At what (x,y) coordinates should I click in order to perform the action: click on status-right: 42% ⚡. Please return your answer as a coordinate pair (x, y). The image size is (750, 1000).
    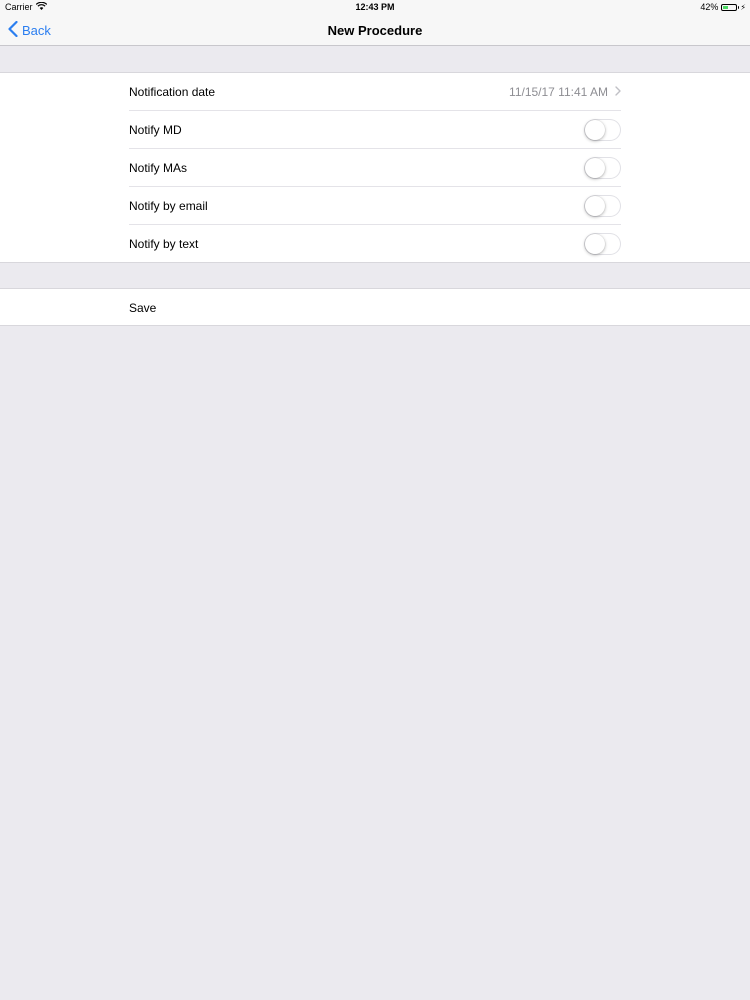
    Looking at the image, I should click on (723, 7).